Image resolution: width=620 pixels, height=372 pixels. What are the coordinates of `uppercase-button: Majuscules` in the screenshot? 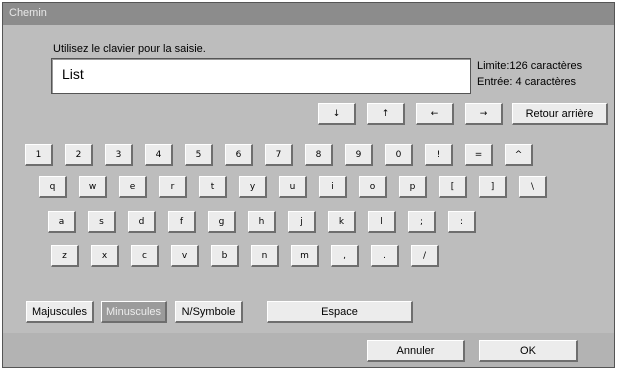 It's located at (60, 312).